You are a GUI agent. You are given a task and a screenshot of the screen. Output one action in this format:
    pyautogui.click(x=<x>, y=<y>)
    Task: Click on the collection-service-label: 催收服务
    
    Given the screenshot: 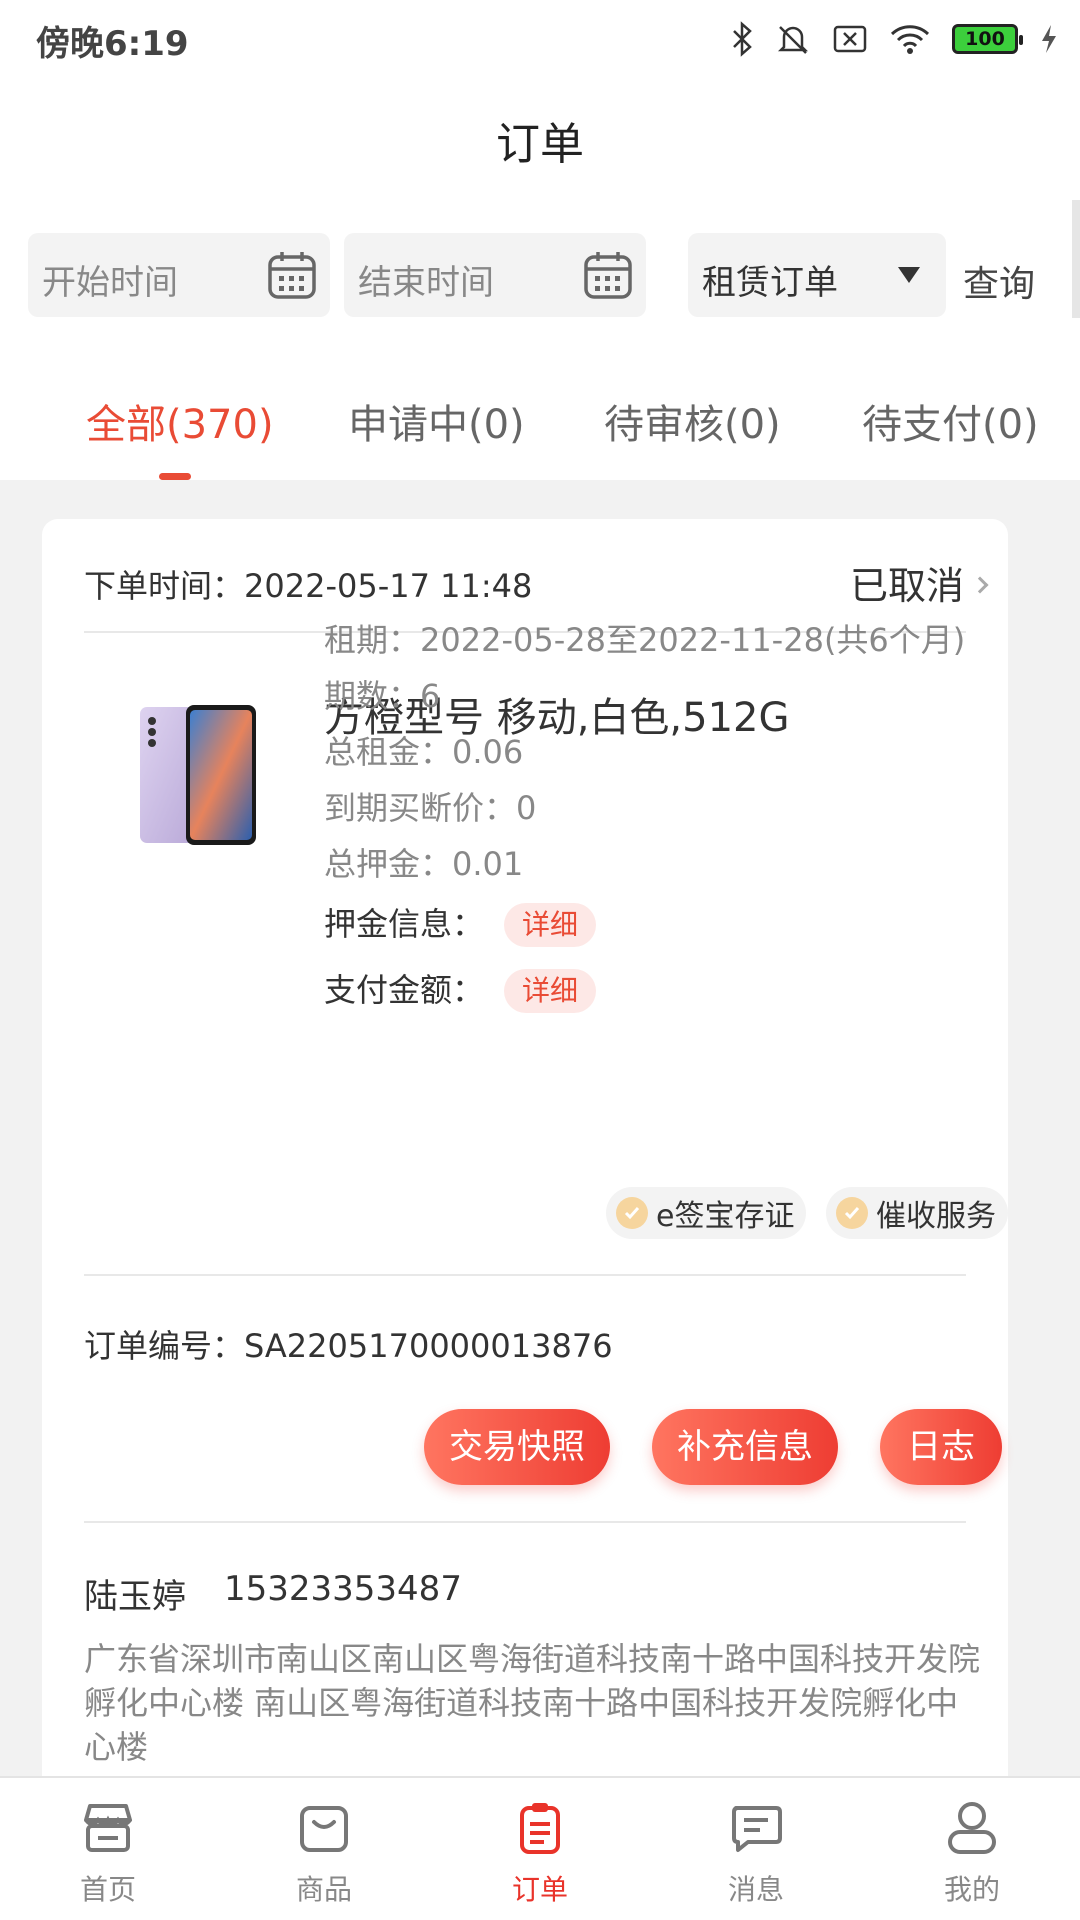 What is the action you would take?
    pyautogui.click(x=936, y=1216)
    